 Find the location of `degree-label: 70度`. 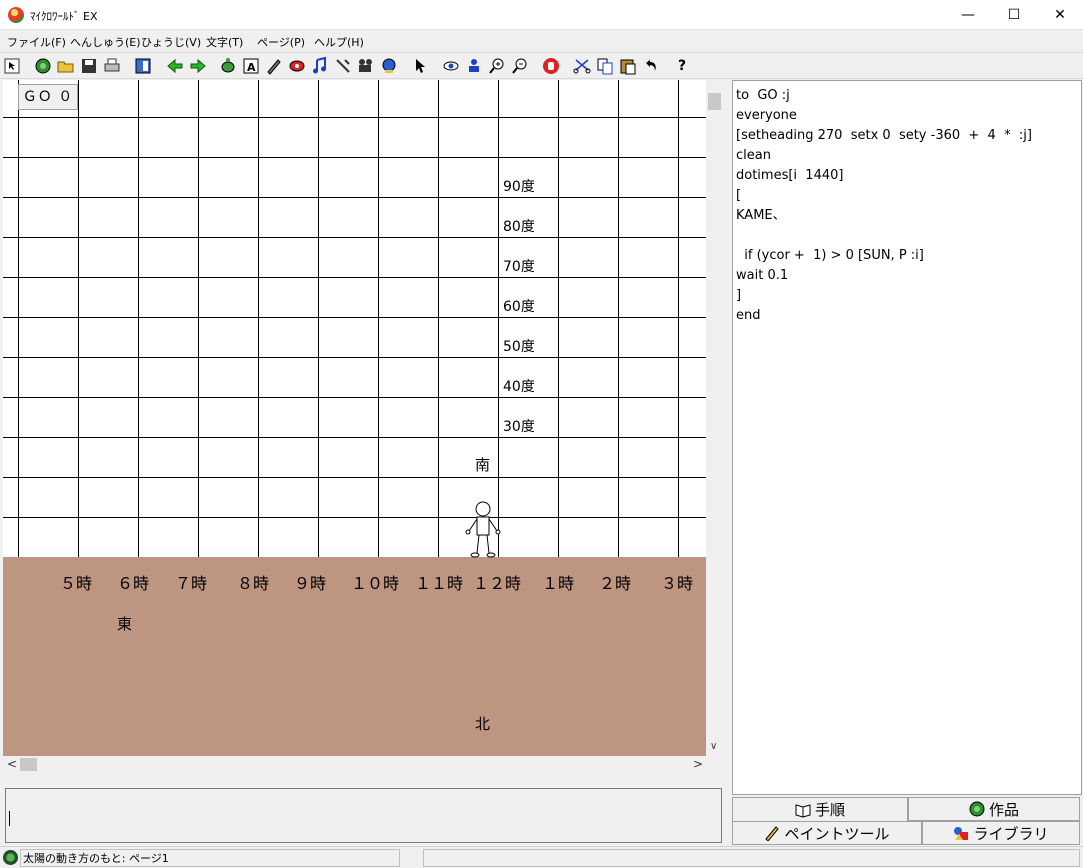

degree-label: 70度 is located at coordinates (519, 267).